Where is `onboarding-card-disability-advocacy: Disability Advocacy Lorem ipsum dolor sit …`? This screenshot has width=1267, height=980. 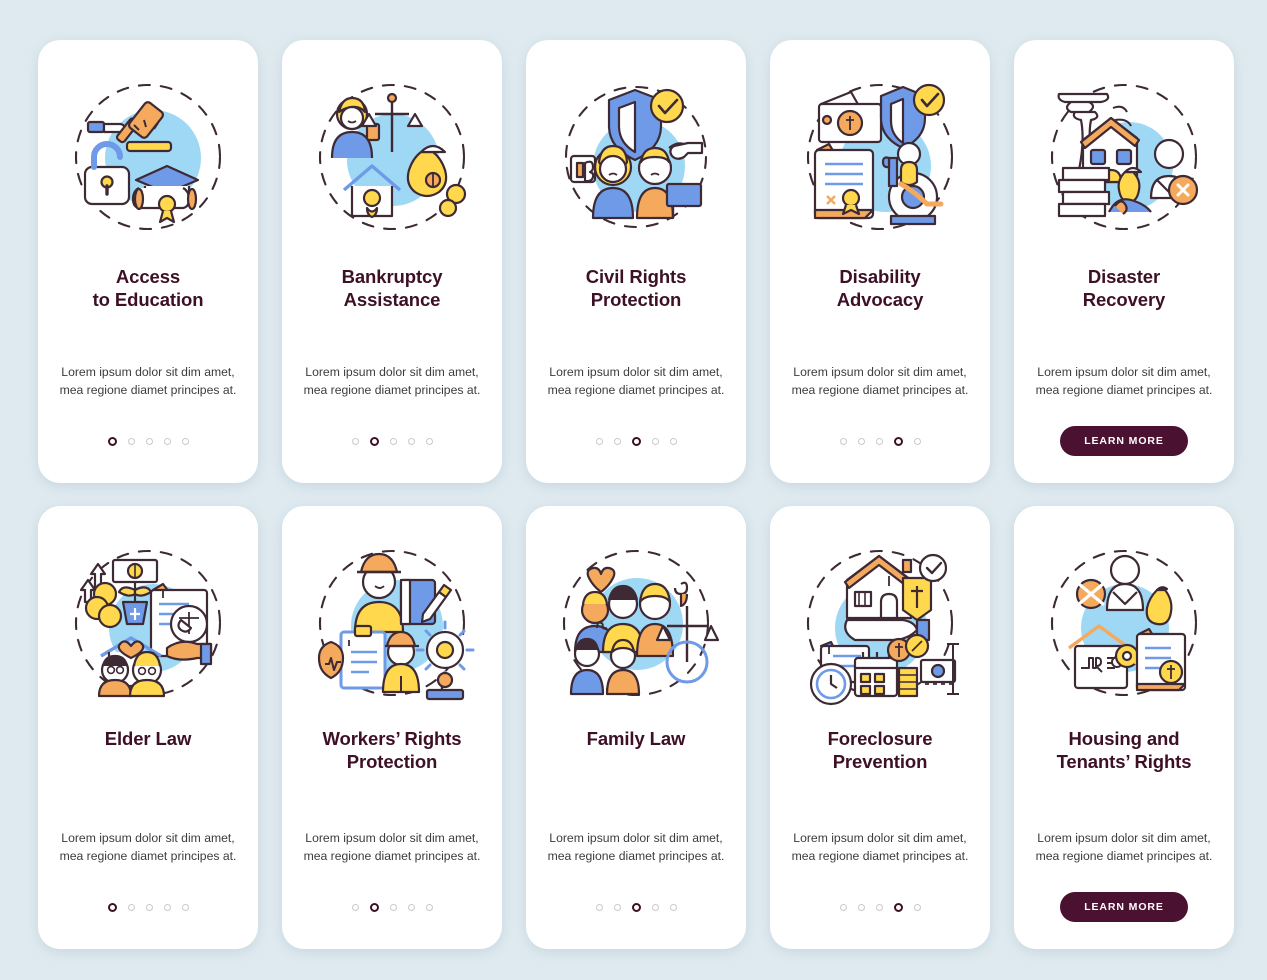
onboarding-card-disability-advocacy: Disability Advocacy Lorem ipsum dolor sit … is located at coordinates (880, 261).